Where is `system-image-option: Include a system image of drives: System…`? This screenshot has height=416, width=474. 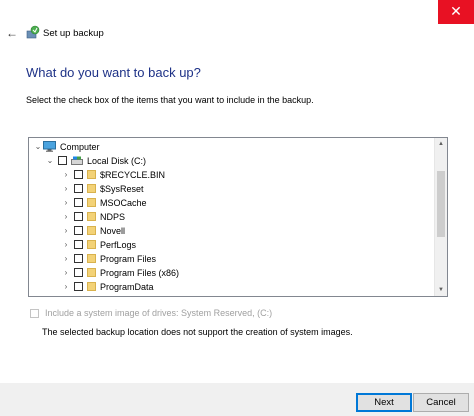
system-image-option: Include a system image of drives: System… is located at coordinates (150, 313).